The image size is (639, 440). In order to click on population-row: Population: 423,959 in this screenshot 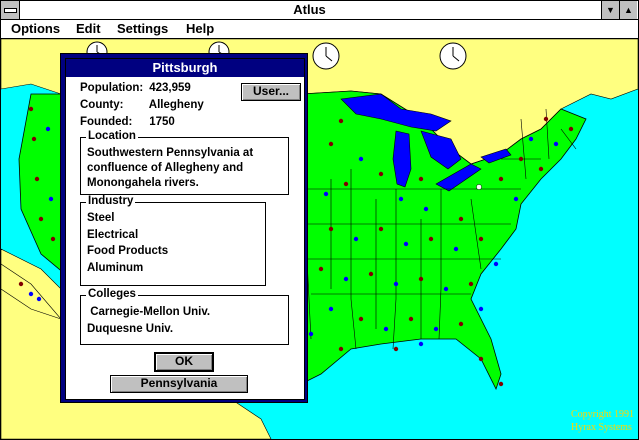, I will do `click(135, 88)`.